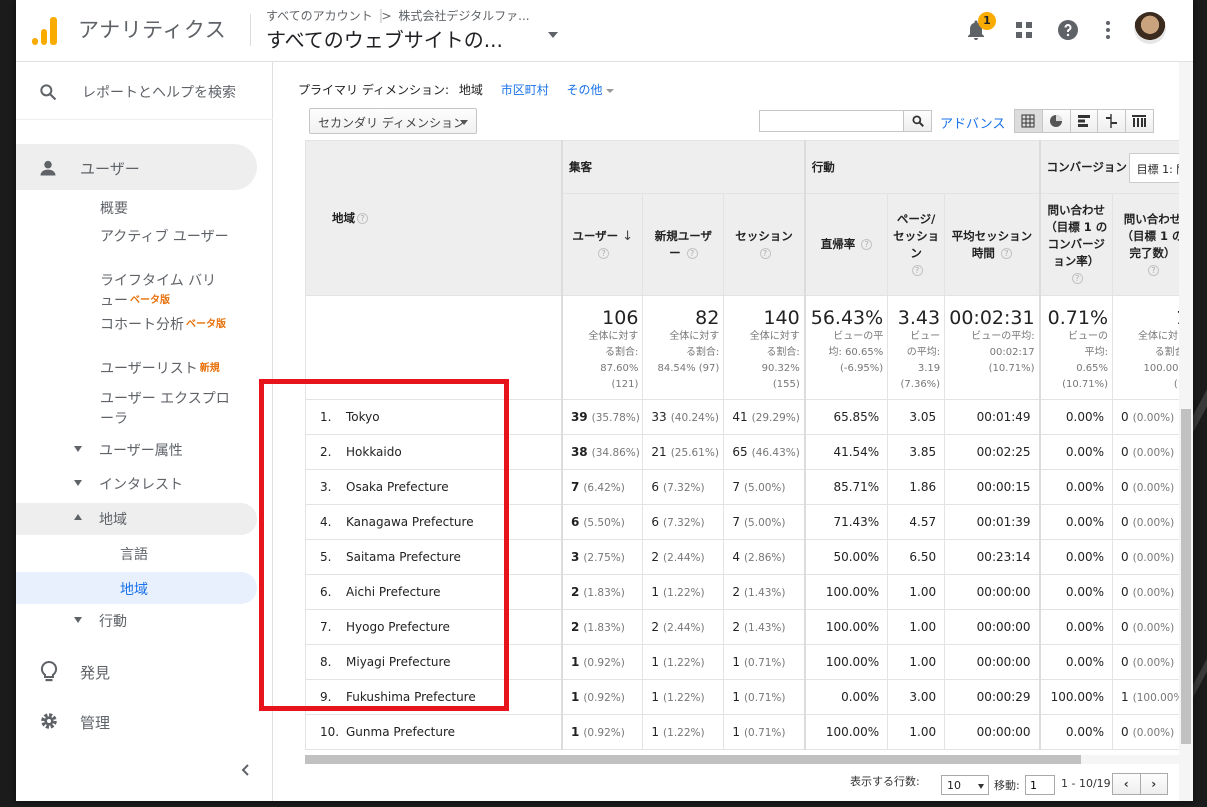  What do you see at coordinates (1078, 318) in the screenshot?
I see `total-value: 0.71%` at bounding box center [1078, 318].